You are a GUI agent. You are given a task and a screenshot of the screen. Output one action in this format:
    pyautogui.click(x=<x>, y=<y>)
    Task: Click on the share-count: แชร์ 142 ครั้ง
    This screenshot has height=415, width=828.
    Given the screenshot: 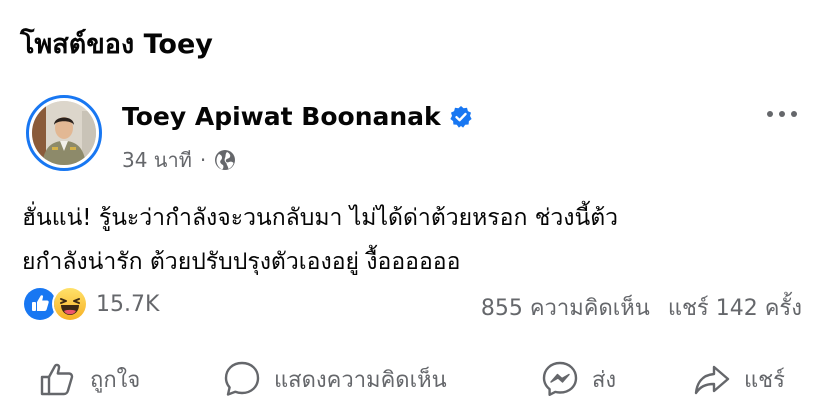 What is the action you would take?
    pyautogui.click(x=735, y=307)
    